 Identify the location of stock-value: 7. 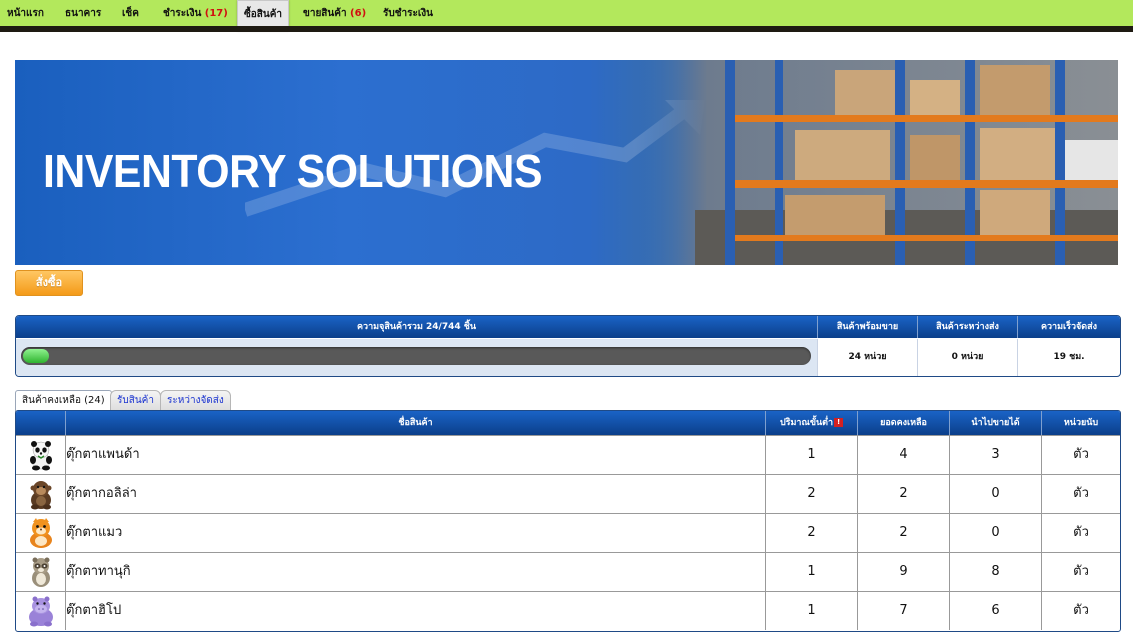
(904, 611).